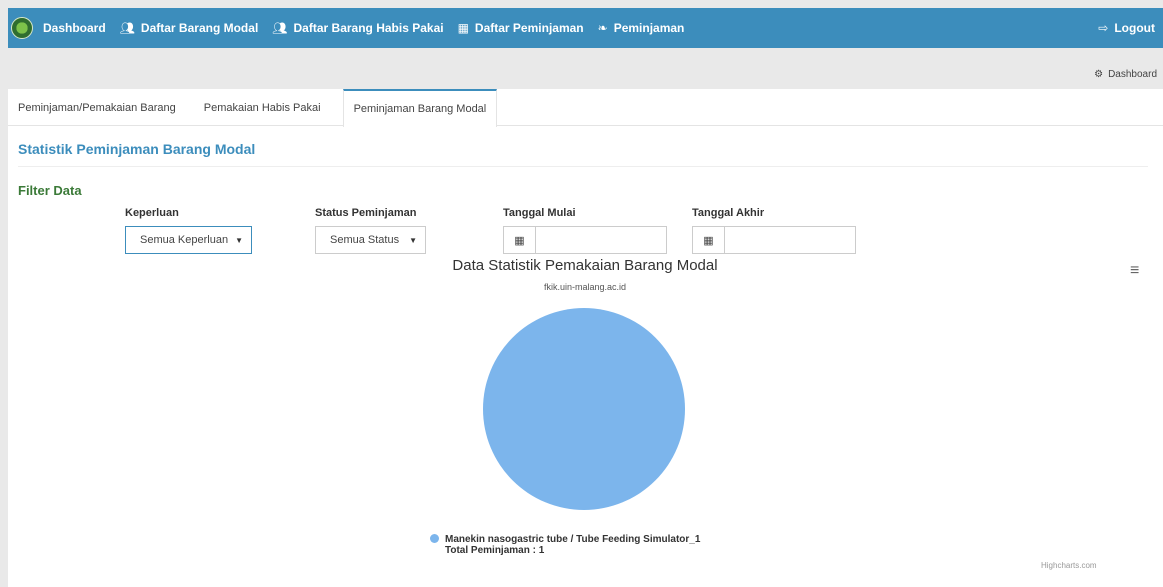 The image size is (1163, 587). What do you see at coordinates (366, 213) in the screenshot?
I see `status-label: Status Peminjaman` at bounding box center [366, 213].